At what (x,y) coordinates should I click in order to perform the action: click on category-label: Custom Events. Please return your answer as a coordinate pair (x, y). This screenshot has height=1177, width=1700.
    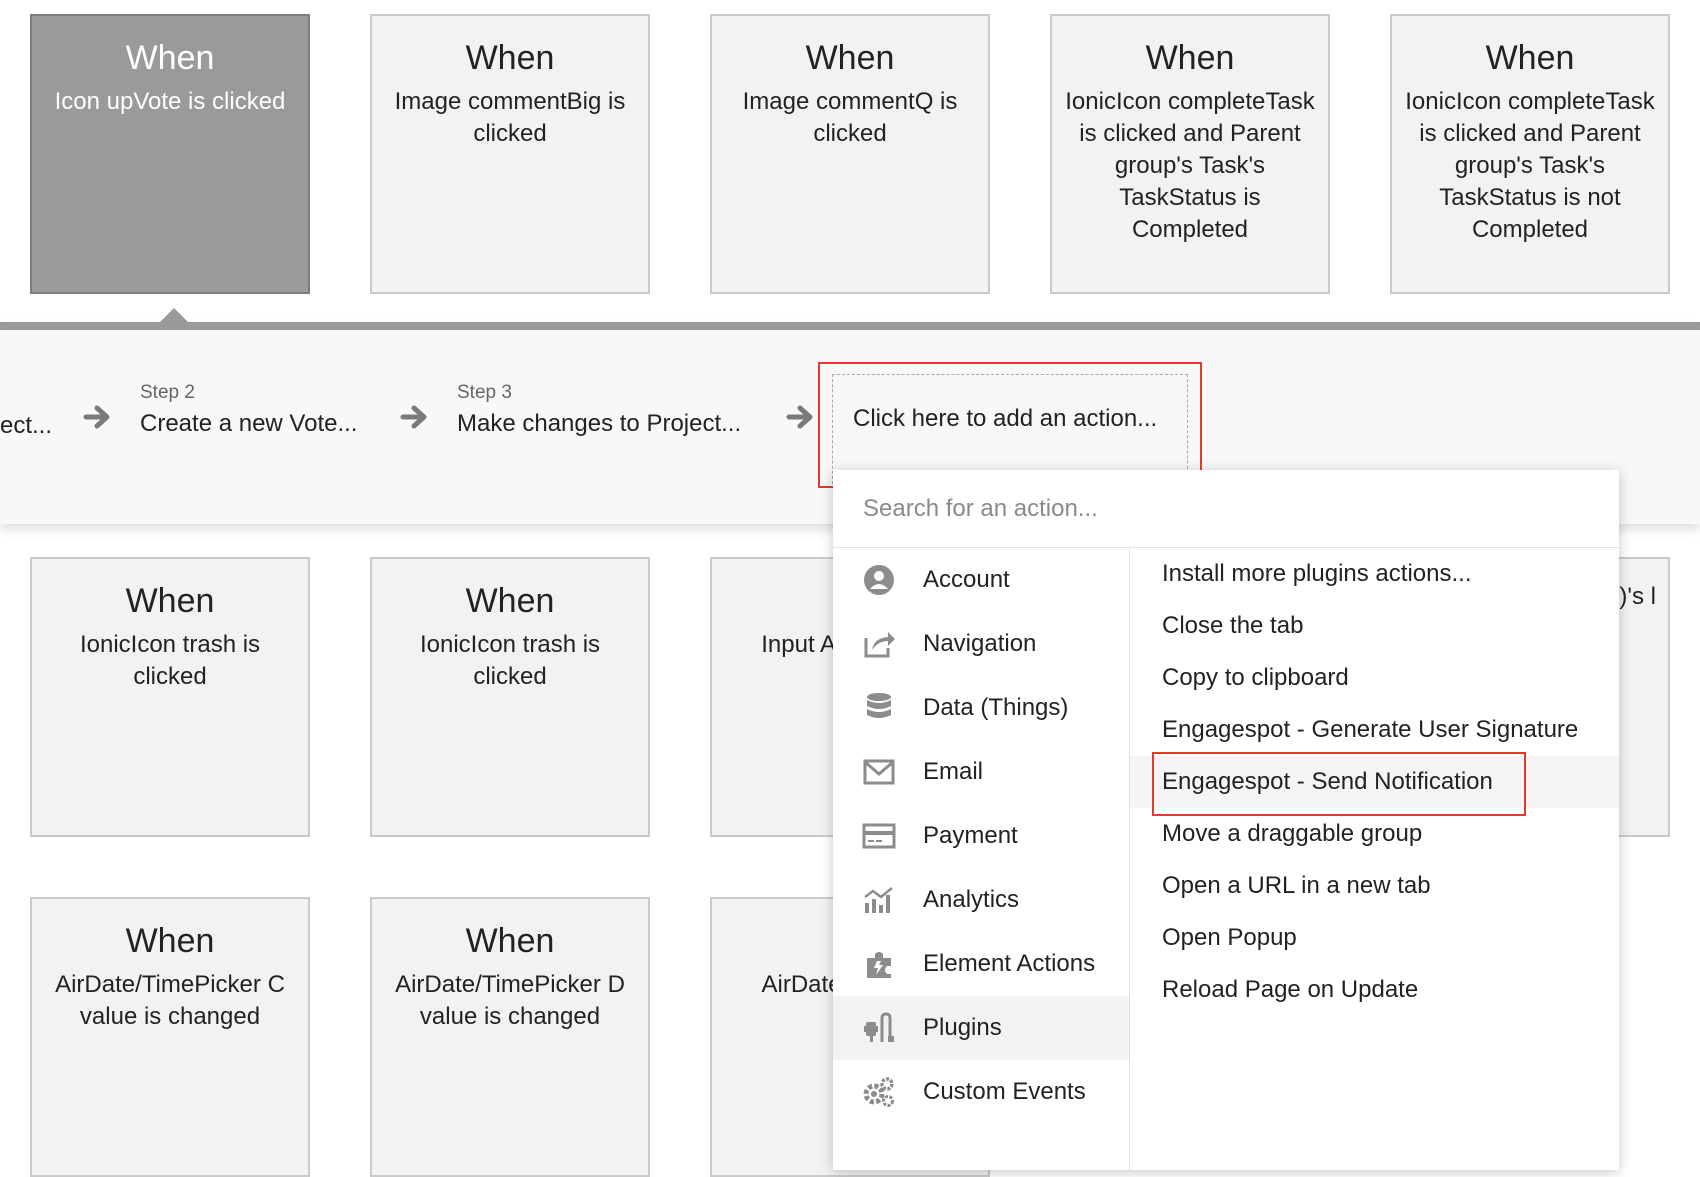
    Looking at the image, I should click on (1004, 1091).